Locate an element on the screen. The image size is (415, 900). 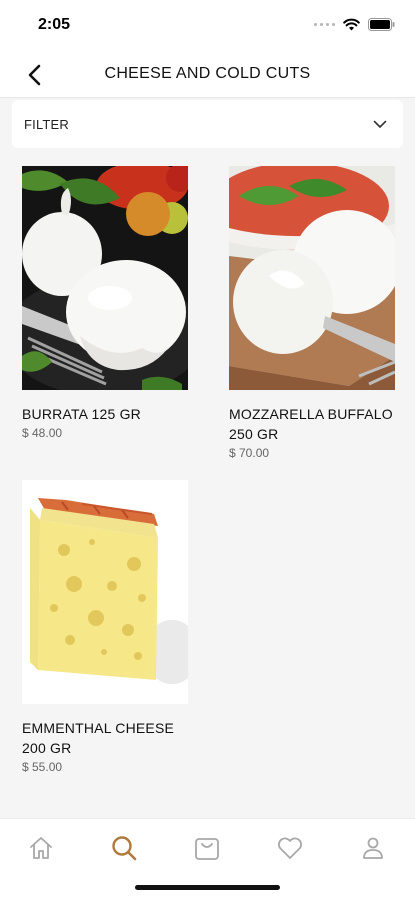
product-price: $ 48.00 is located at coordinates (42, 433).